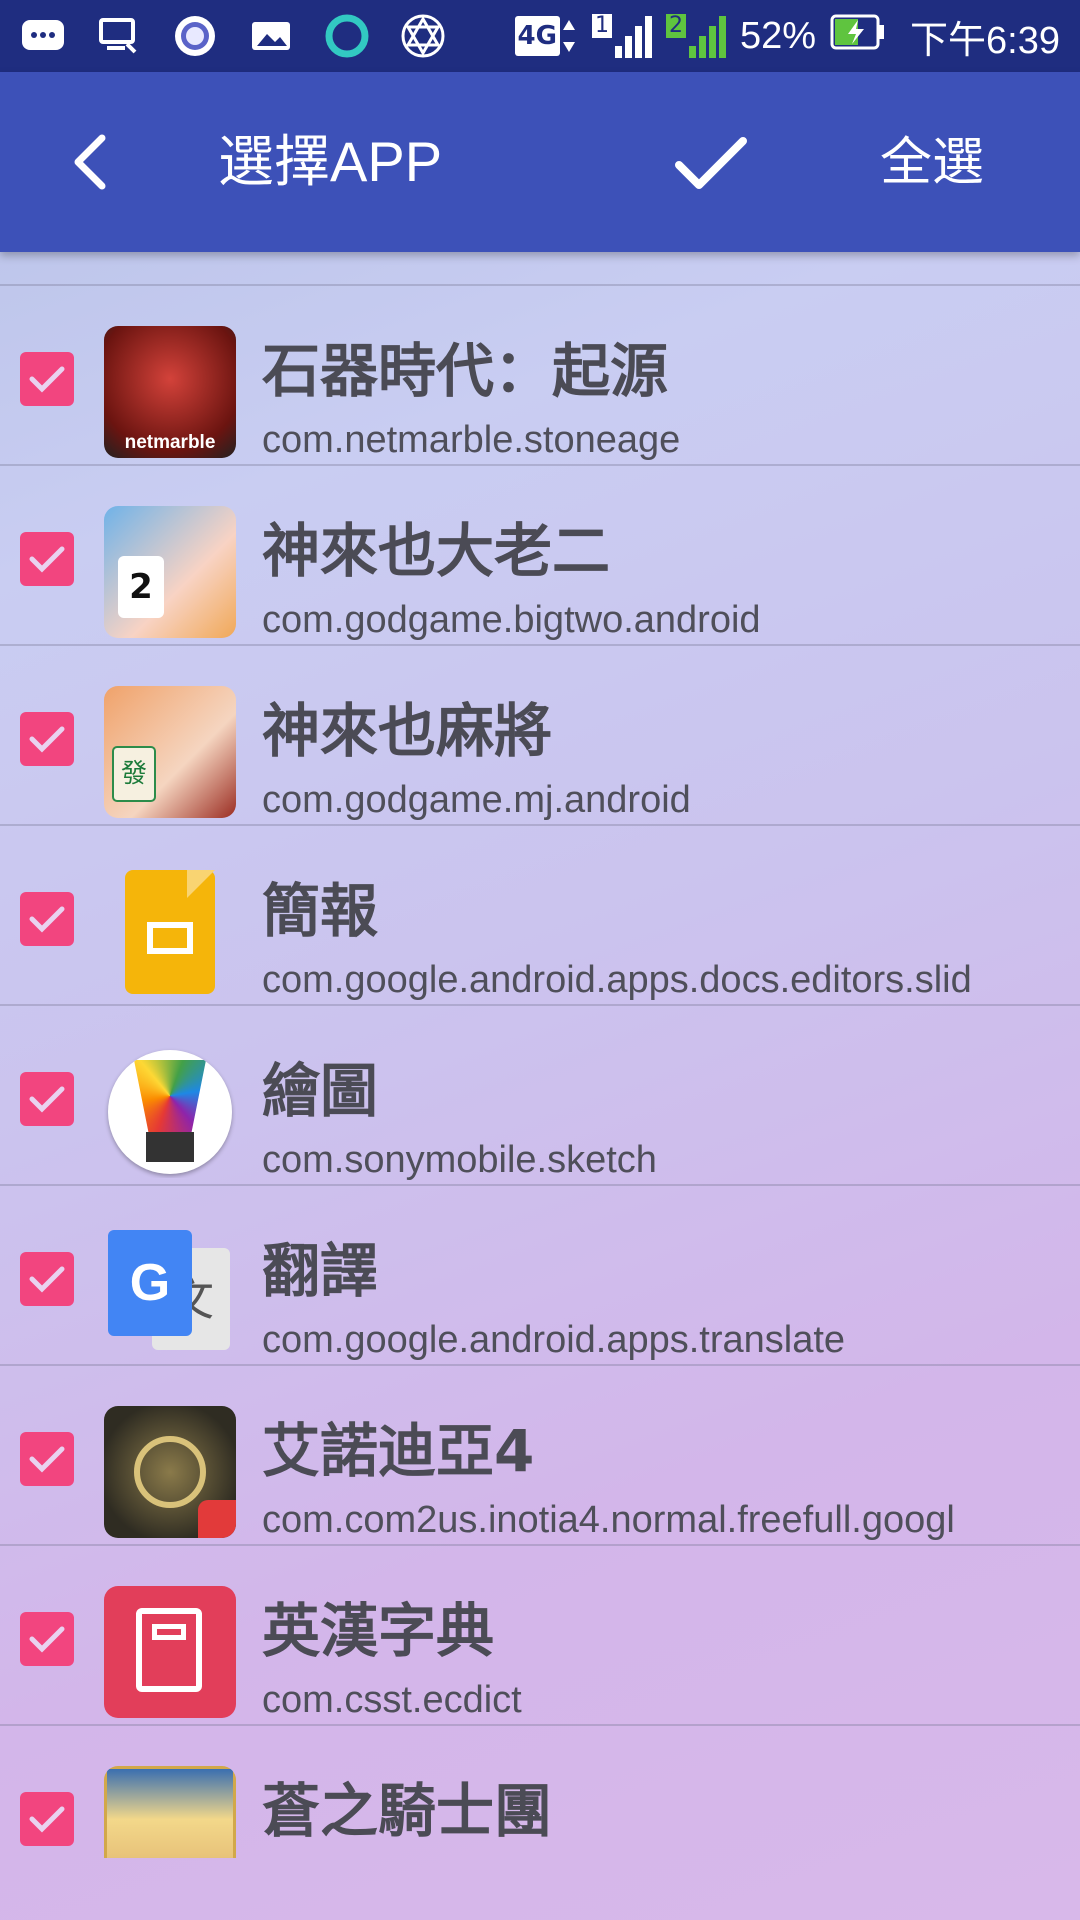 The height and width of the screenshot is (1920, 1080). What do you see at coordinates (540, 1276) in the screenshot?
I see `app-row: 文G 翻譯 com.google.android.apps.translate` at bounding box center [540, 1276].